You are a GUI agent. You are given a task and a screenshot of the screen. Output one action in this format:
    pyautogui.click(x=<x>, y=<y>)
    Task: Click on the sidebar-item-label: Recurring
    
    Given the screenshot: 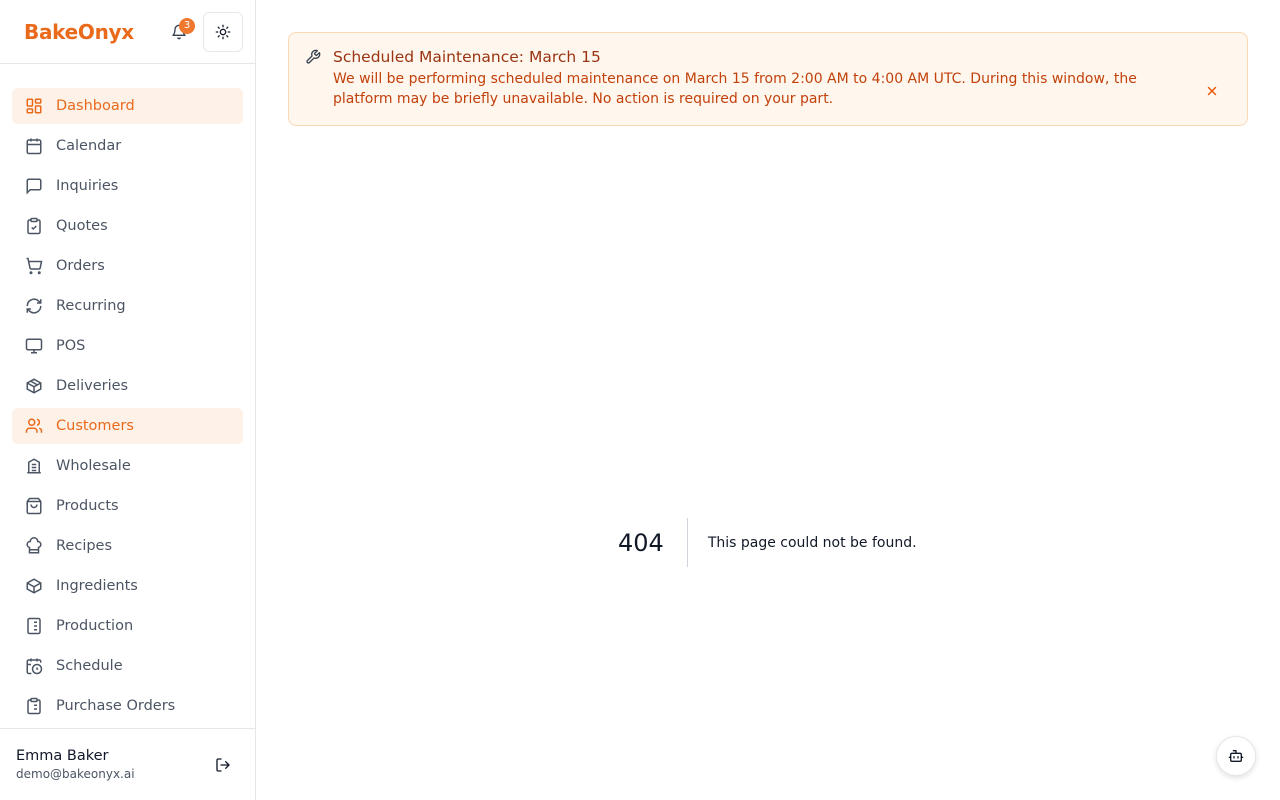 What is the action you would take?
    pyautogui.click(x=91, y=306)
    